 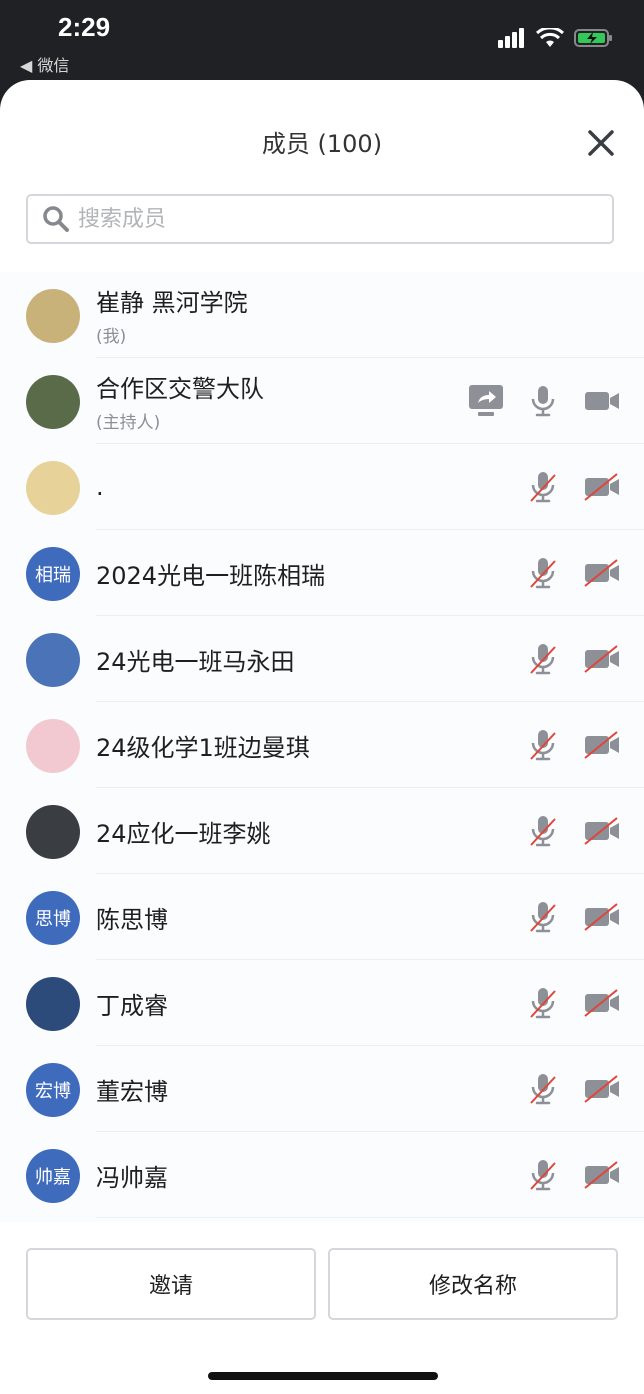 What do you see at coordinates (473, 1284) in the screenshot?
I see `rename-button: 修改名称` at bounding box center [473, 1284].